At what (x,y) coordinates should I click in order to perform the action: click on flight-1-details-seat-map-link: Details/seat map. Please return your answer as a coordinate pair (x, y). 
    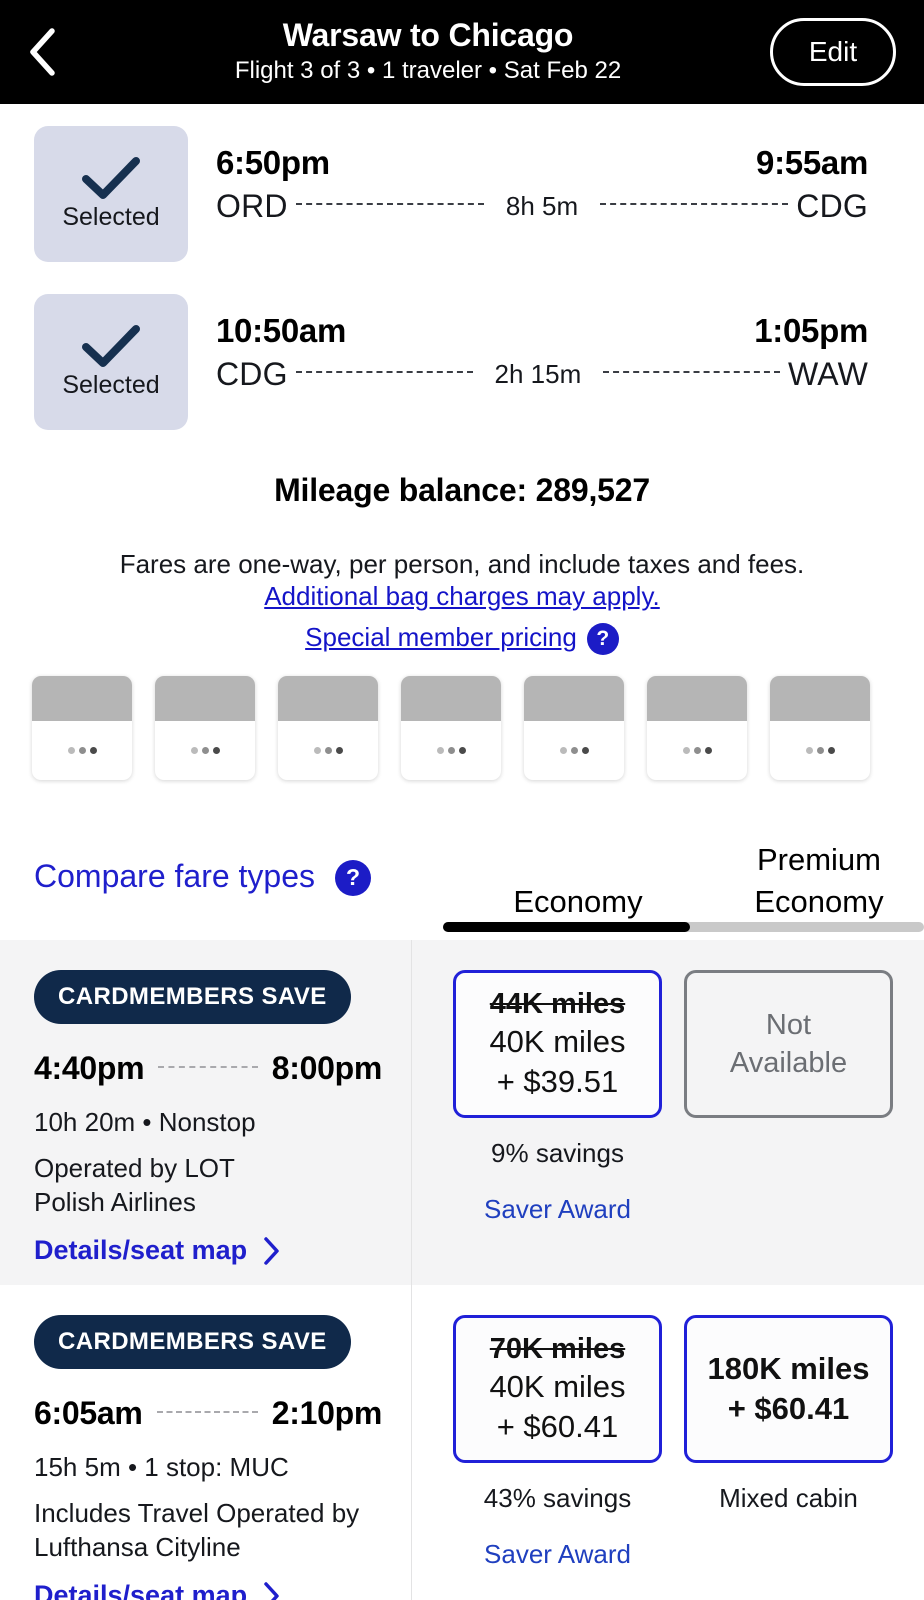
    Looking at the image, I should click on (223, 1250).